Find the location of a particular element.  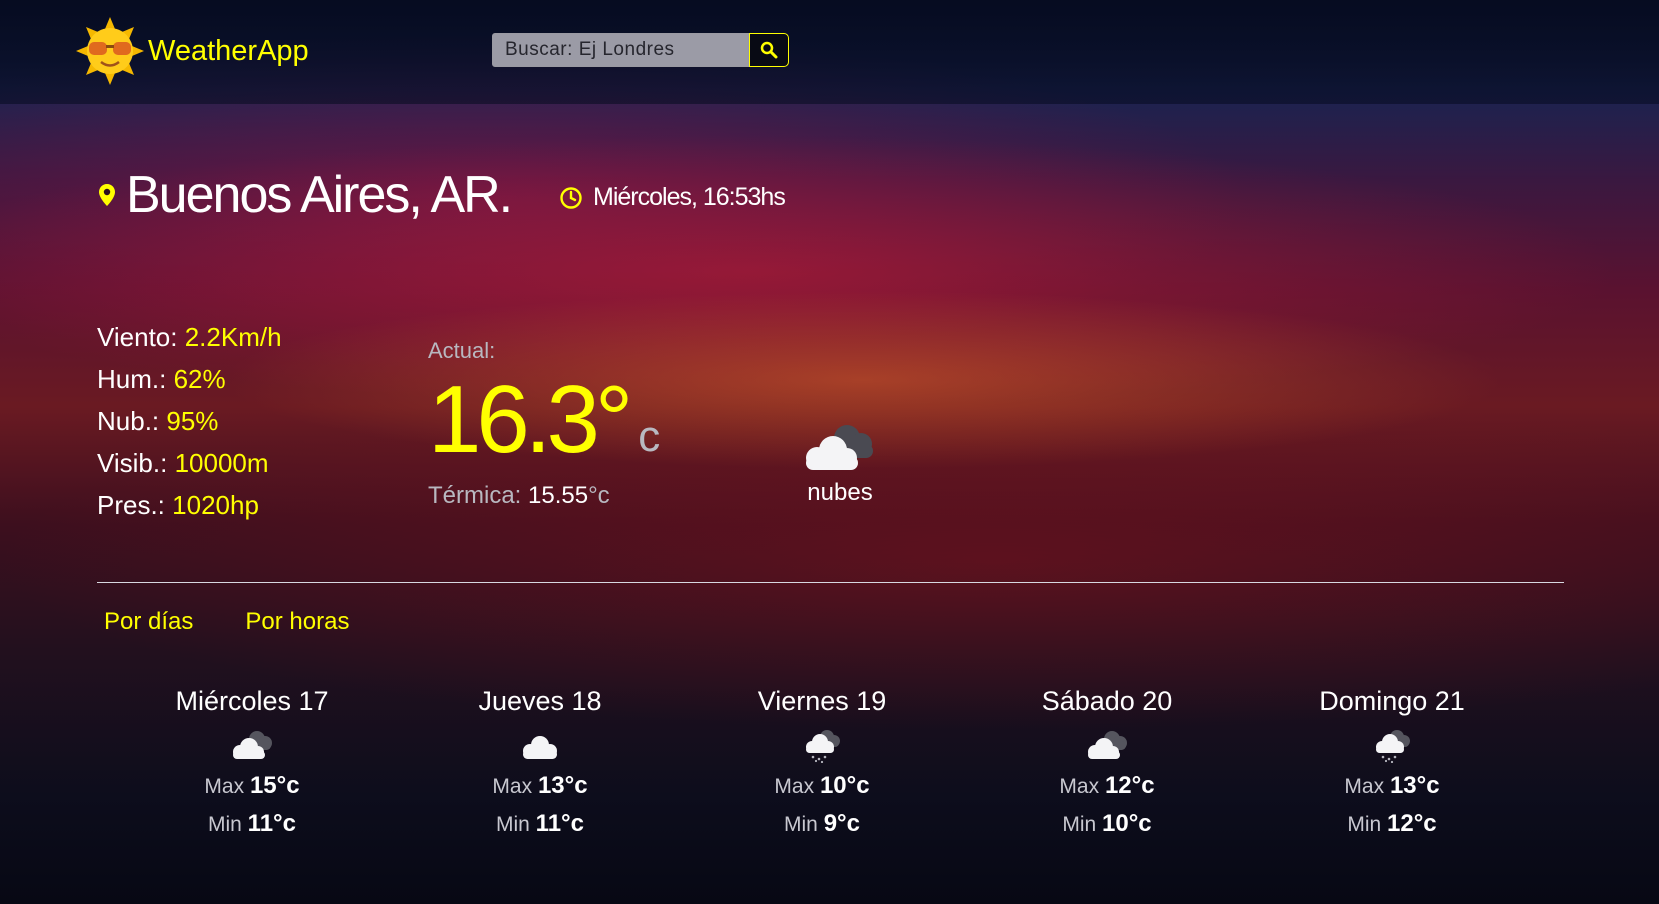

stat-visibility: Visib.: 10000m is located at coordinates (189, 463).